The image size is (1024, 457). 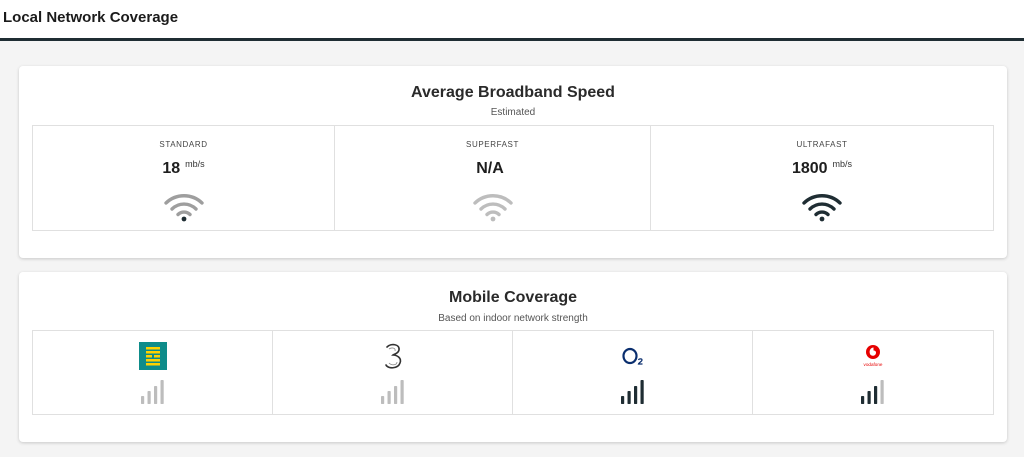 What do you see at coordinates (183, 144) in the screenshot?
I see `tier-label: STANDARD` at bounding box center [183, 144].